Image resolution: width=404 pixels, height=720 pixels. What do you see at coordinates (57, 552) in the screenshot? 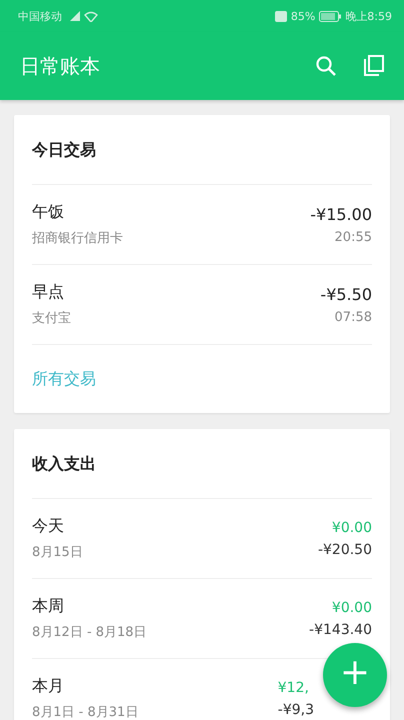
I see `date-range: 8月15日` at bounding box center [57, 552].